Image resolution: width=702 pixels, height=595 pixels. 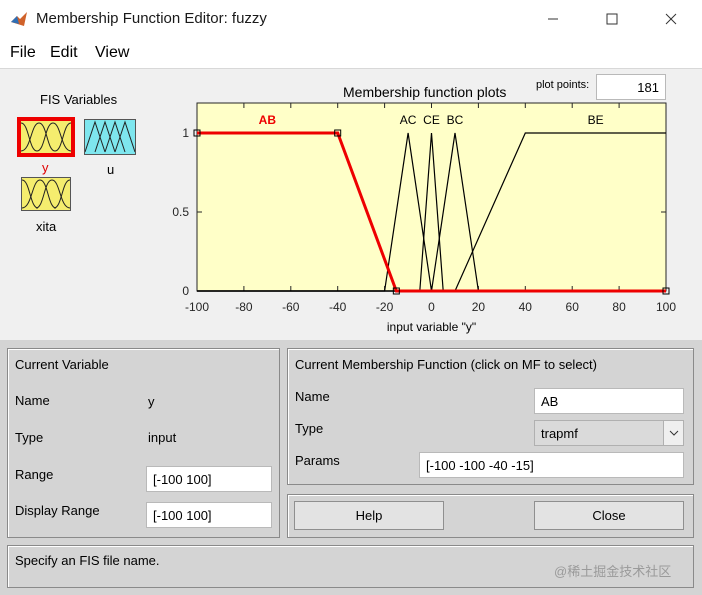 I want to click on x-tick-label: 80, so click(x=619, y=307).